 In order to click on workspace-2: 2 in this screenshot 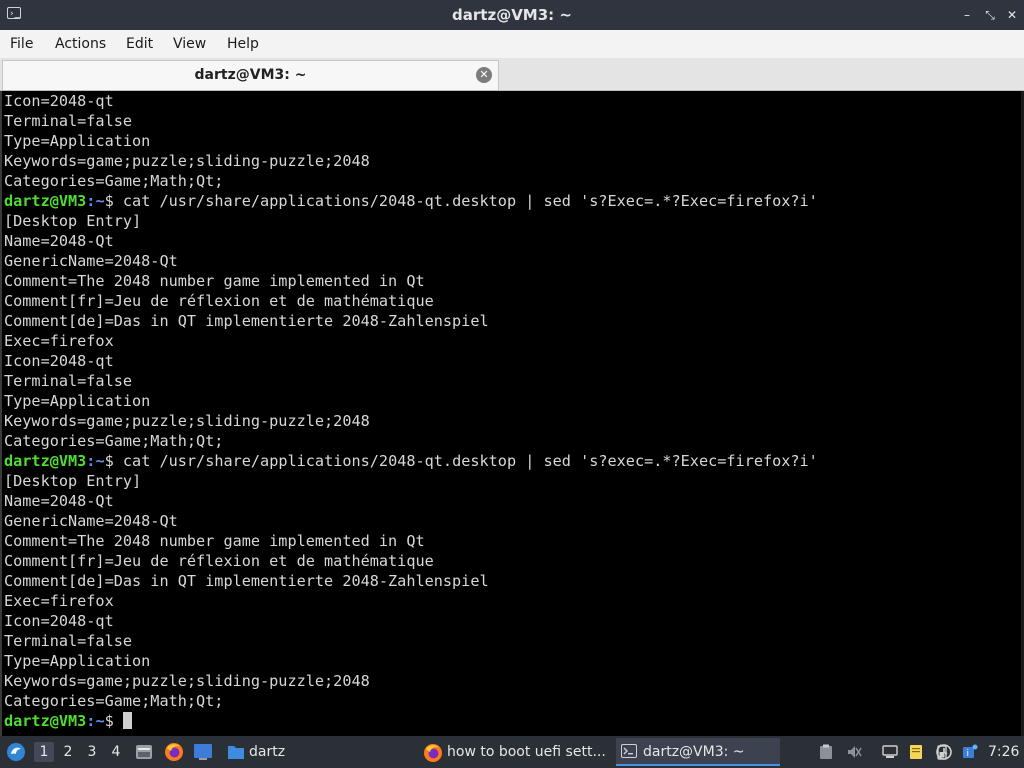, I will do `click(68, 752)`.